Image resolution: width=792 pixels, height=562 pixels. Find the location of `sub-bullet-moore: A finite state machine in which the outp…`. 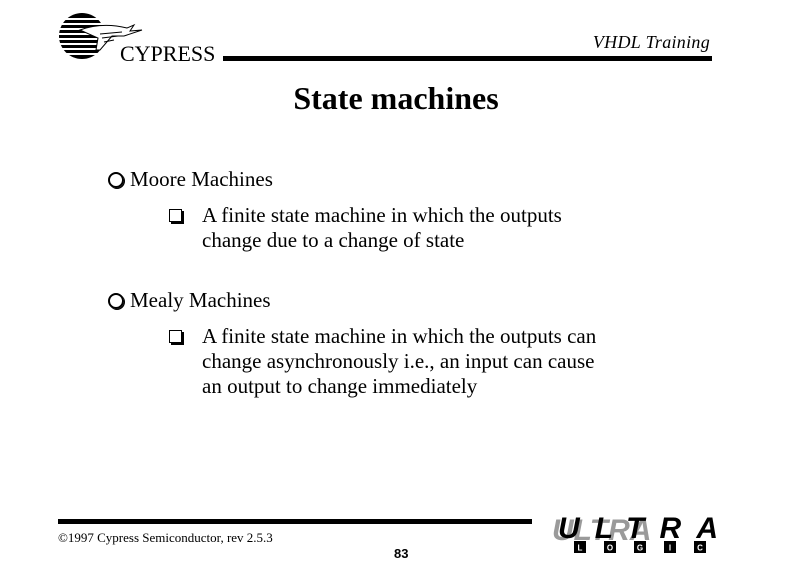

sub-bullet-moore: A finite state machine in which the outp… is located at coordinates (365, 228).